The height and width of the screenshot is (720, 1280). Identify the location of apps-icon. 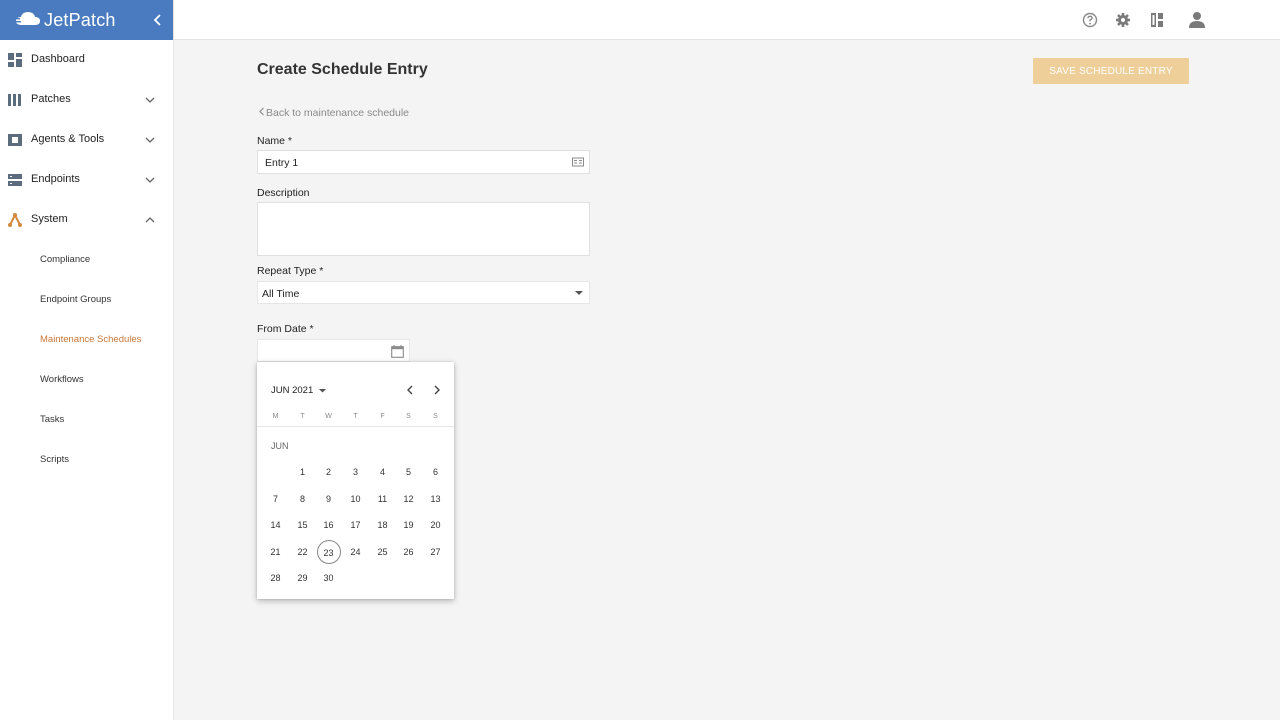
(1157, 20).